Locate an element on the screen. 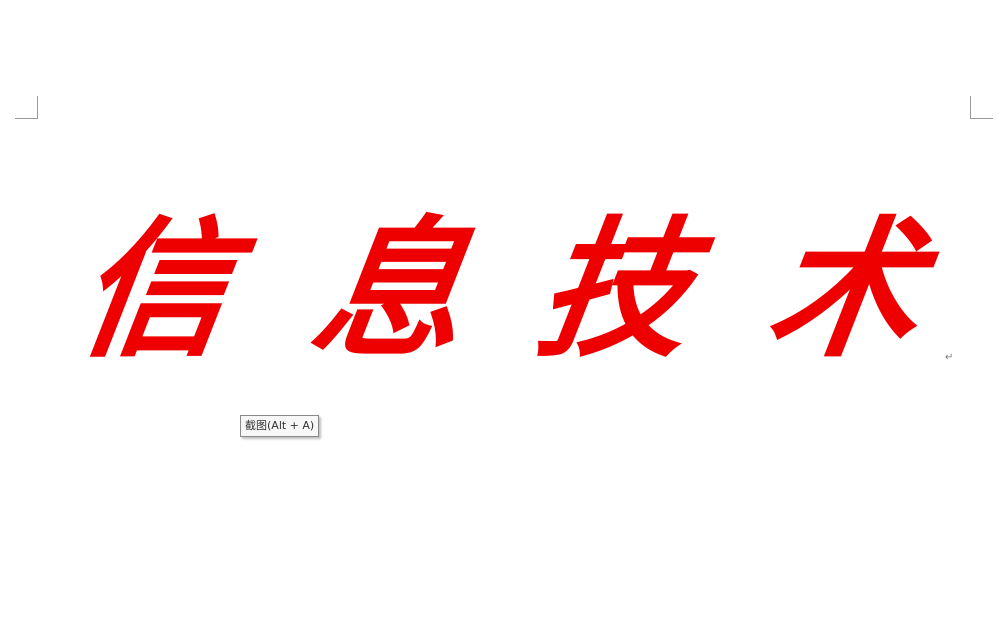  title-char-4: 术 is located at coordinates (845, 290).